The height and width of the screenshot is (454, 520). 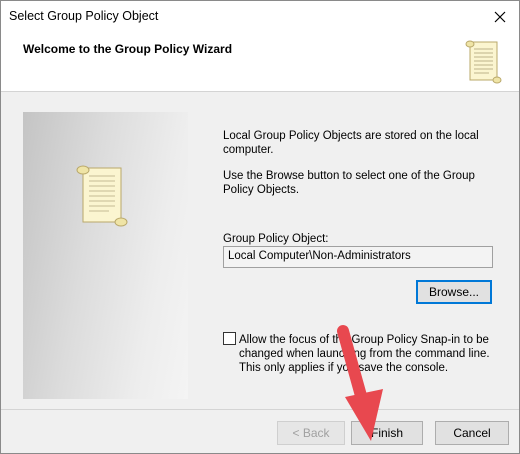 What do you see at coordinates (260, 409) in the screenshot?
I see `footer-divider` at bounding box center [260, 409].